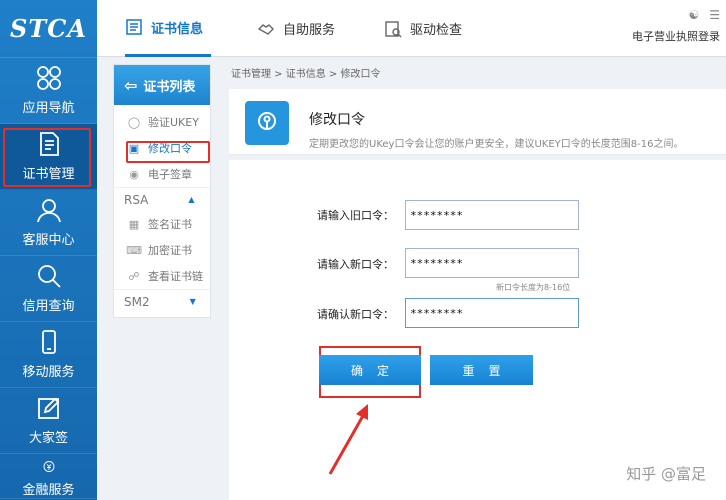 Image resolution: width=726 pixels, height=500 pixels. Describe the element at coordinates (306, 74) in the screenshot. I see `breadcrumb: 证书管理 > 证书信息 > 修改口令` at that location.